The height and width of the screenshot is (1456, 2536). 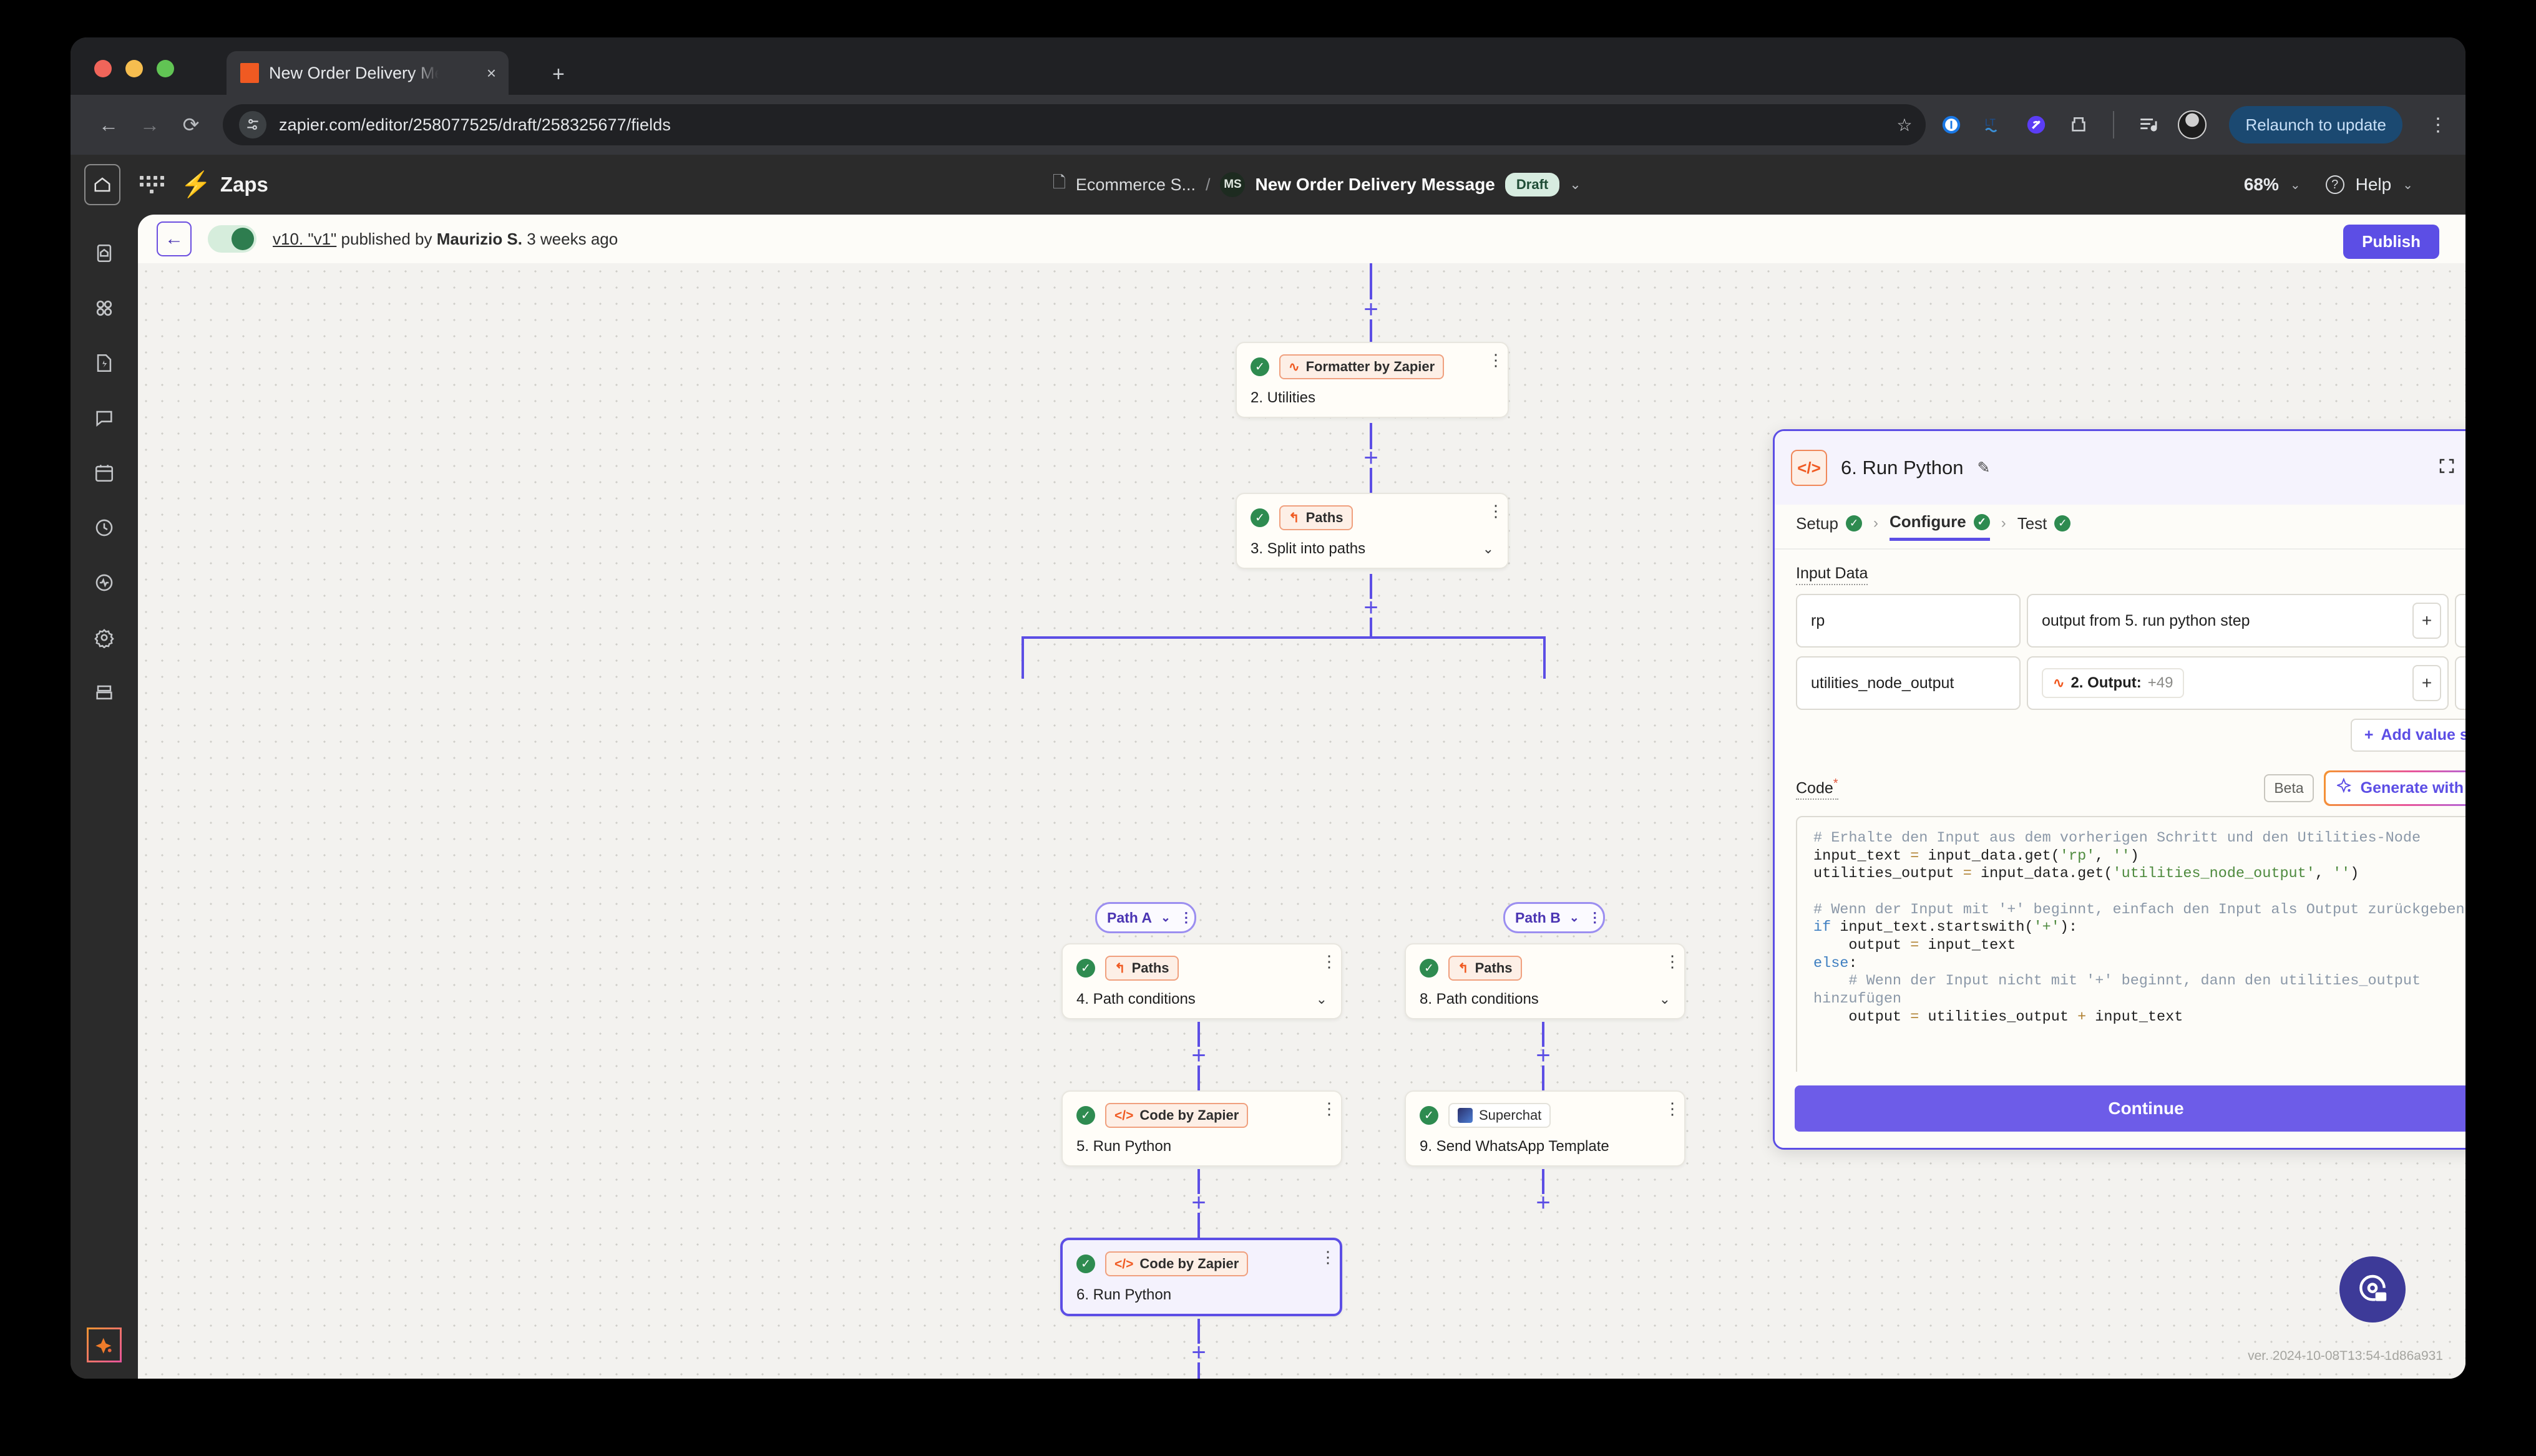 What do you see at coordinates (2238, 621) in the screenshot?
I see `input-value-field: output from 5. run python step +` at bounding box center [2238, 621].